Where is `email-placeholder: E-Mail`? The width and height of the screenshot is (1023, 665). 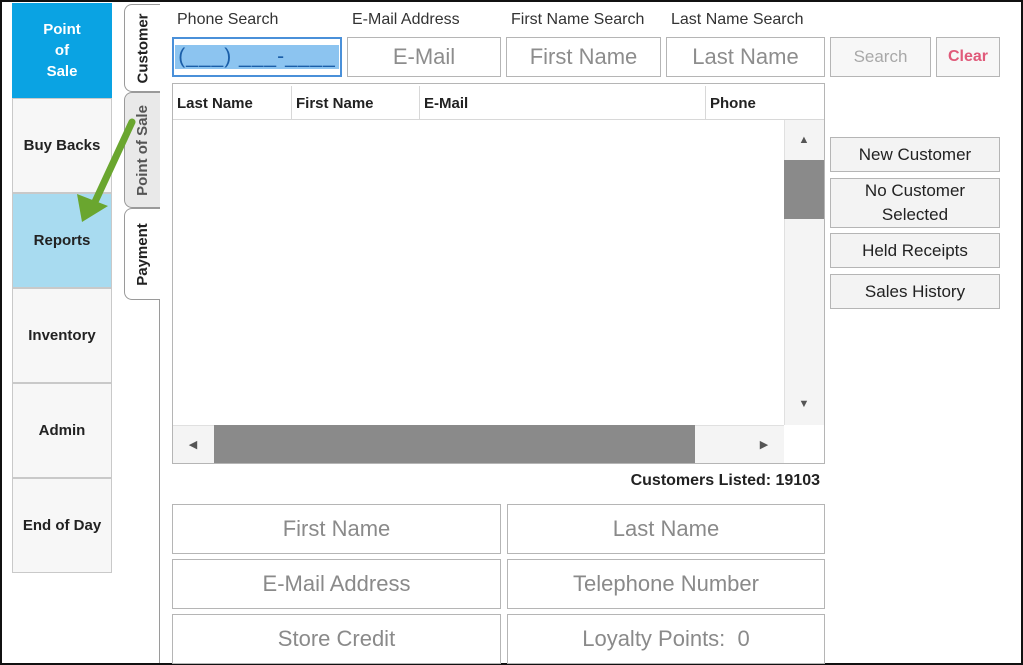 email-placeholder: E-Mail is located at coordinates (424, 56).